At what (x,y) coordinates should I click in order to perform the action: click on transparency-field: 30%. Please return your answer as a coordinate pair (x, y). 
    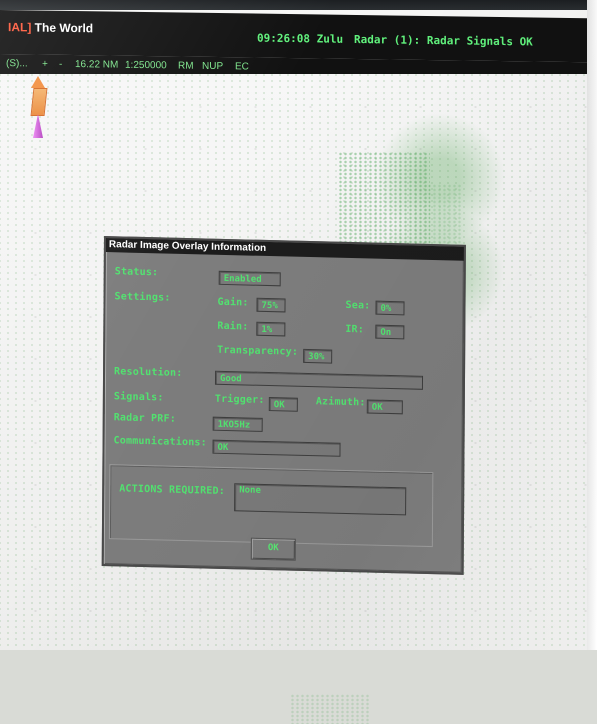
    Looking at the image, I should click on (318, 356).